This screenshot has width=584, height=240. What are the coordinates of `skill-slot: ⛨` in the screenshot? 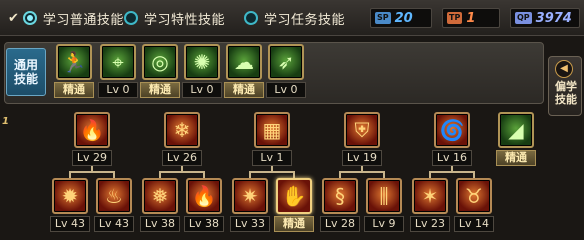 It's located at (362, 130).